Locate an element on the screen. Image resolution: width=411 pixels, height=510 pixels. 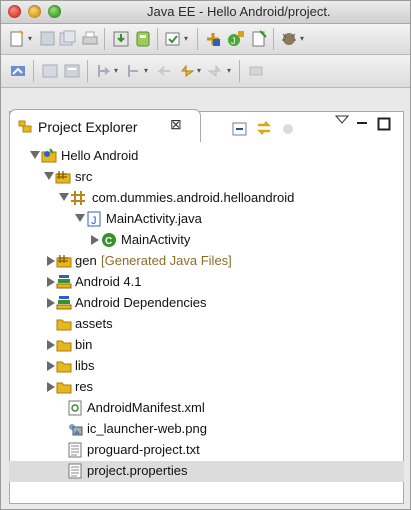
tree-item-res: res is located at coordinates (206, 387).